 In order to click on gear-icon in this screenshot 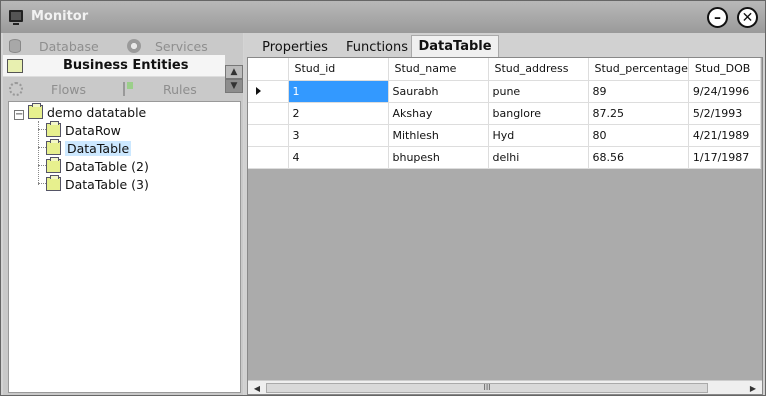, I will do `click(134, 46)`.